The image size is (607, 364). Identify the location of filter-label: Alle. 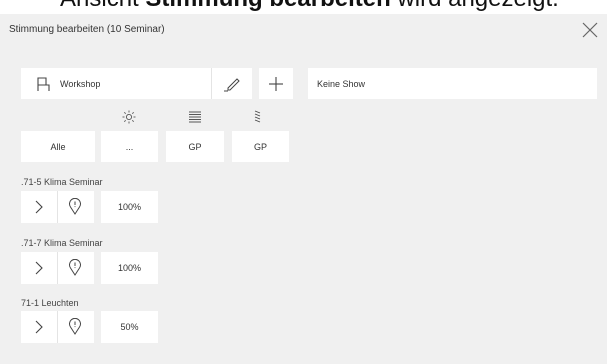
(58, 146).